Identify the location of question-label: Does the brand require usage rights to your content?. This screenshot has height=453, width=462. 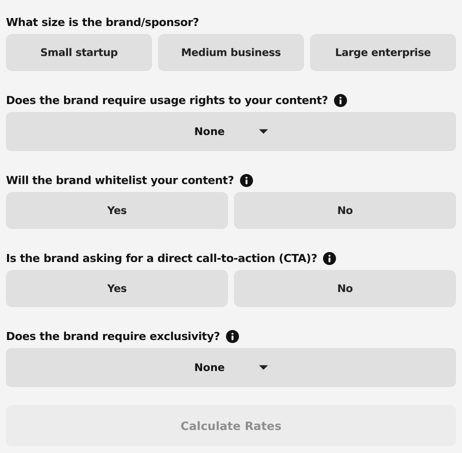
(167, 100).